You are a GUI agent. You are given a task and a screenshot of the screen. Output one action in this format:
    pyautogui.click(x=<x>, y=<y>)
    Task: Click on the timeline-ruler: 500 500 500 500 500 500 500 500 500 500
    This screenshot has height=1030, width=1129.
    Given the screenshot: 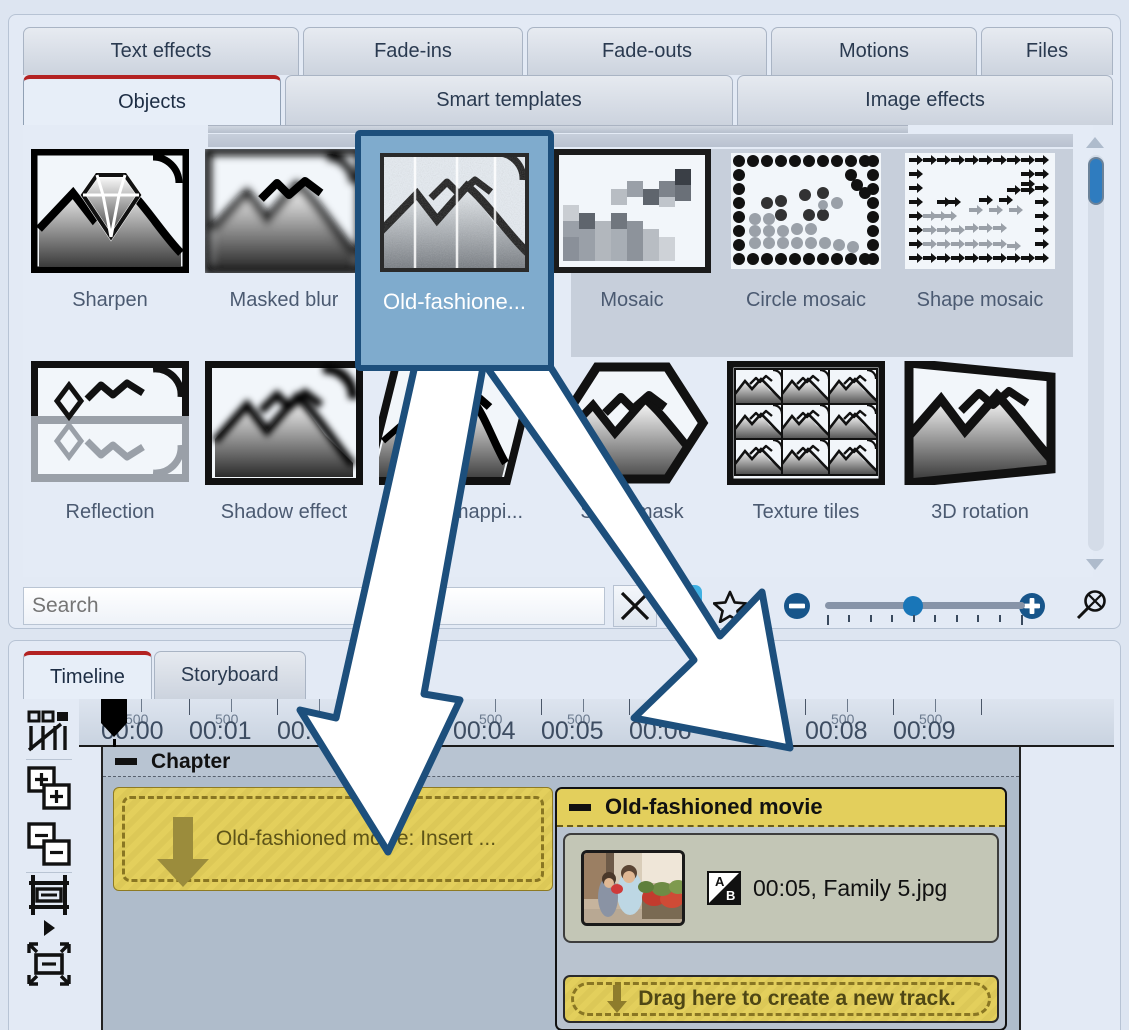 What is the action you would take?
    pyautogui.click(x=596, y=723)
    